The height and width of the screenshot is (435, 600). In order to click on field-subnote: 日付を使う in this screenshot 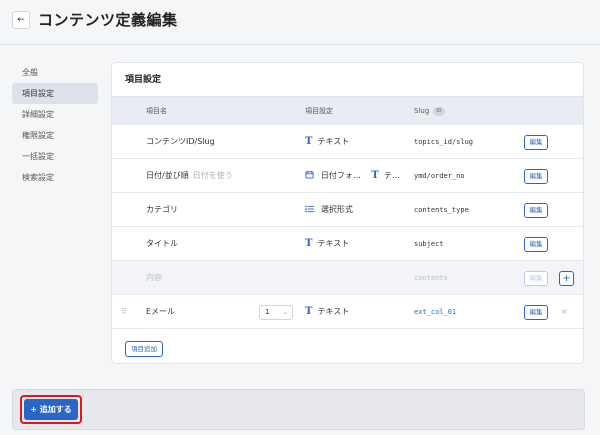, I will do `click(212, 175)`.